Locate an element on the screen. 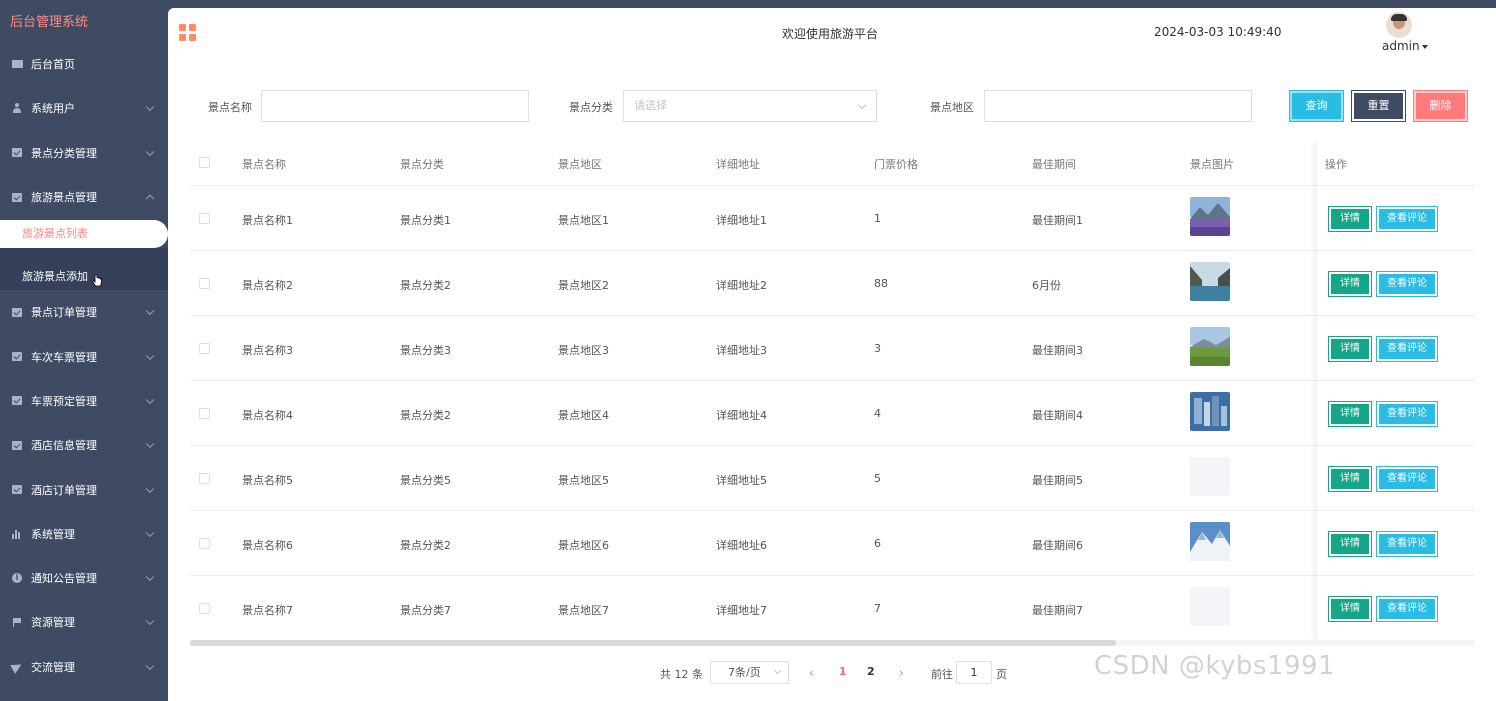 Image resolution: width=1496 pixels, height=701 pixels. submenu-item-add: 旅游景点添加 is located at coordinates (84, 269).